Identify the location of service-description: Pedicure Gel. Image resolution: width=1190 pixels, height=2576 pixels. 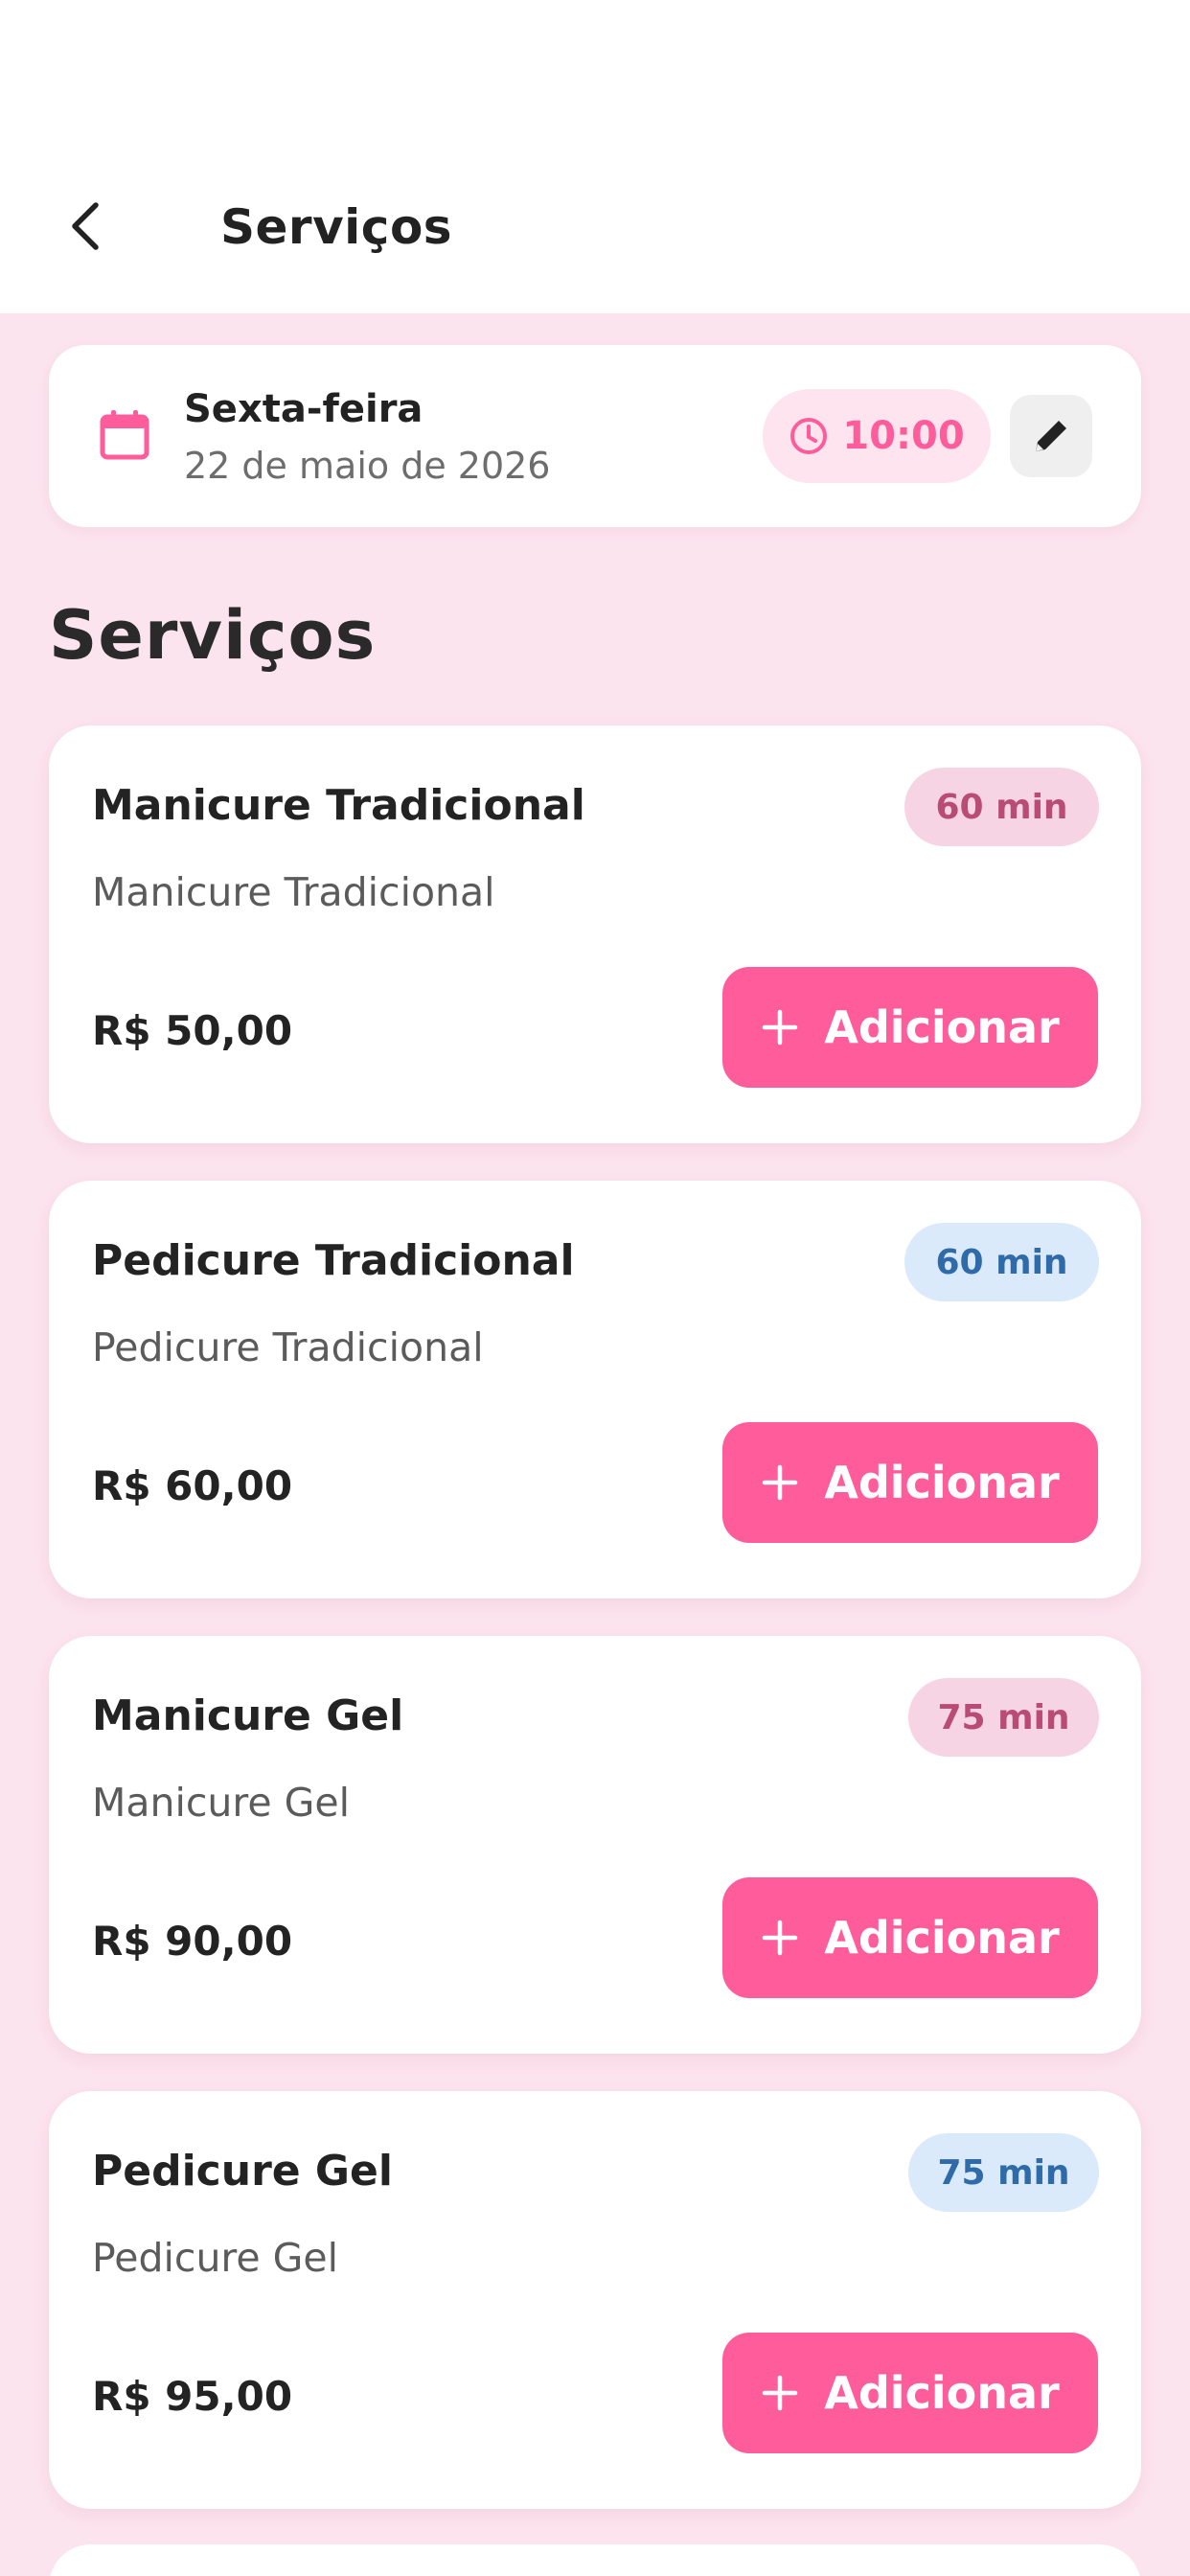
(216, 2258).